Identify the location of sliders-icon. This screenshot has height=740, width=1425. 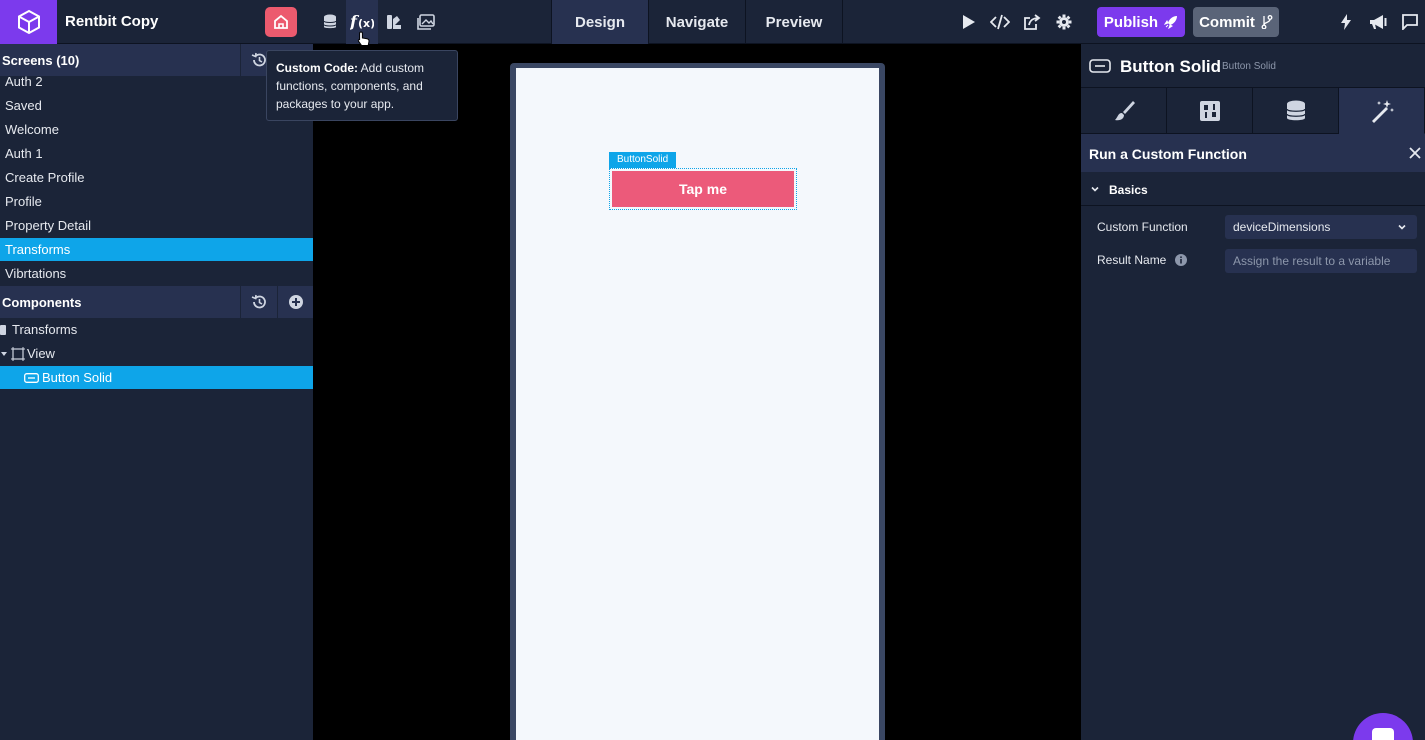
(1209, 110).